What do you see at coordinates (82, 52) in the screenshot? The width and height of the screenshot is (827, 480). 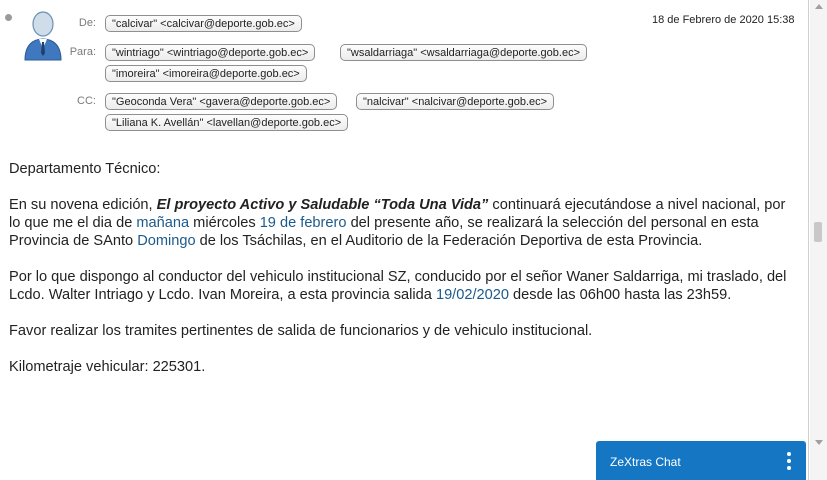 I see `to-label: Para:` at bounding box center [82, 52].